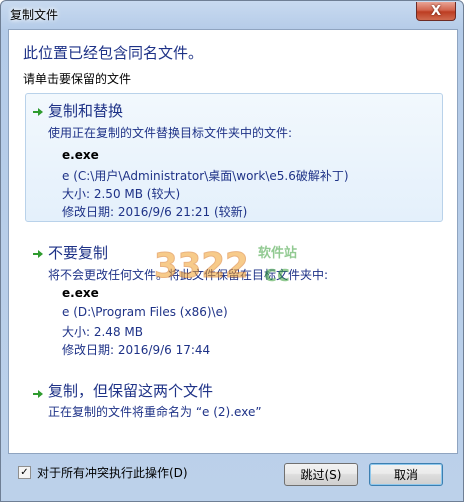  What do you see at coordinates (86, 111) in the screenshot?
I see `option-title: 复制和替换` at bounding box center [86, 111].